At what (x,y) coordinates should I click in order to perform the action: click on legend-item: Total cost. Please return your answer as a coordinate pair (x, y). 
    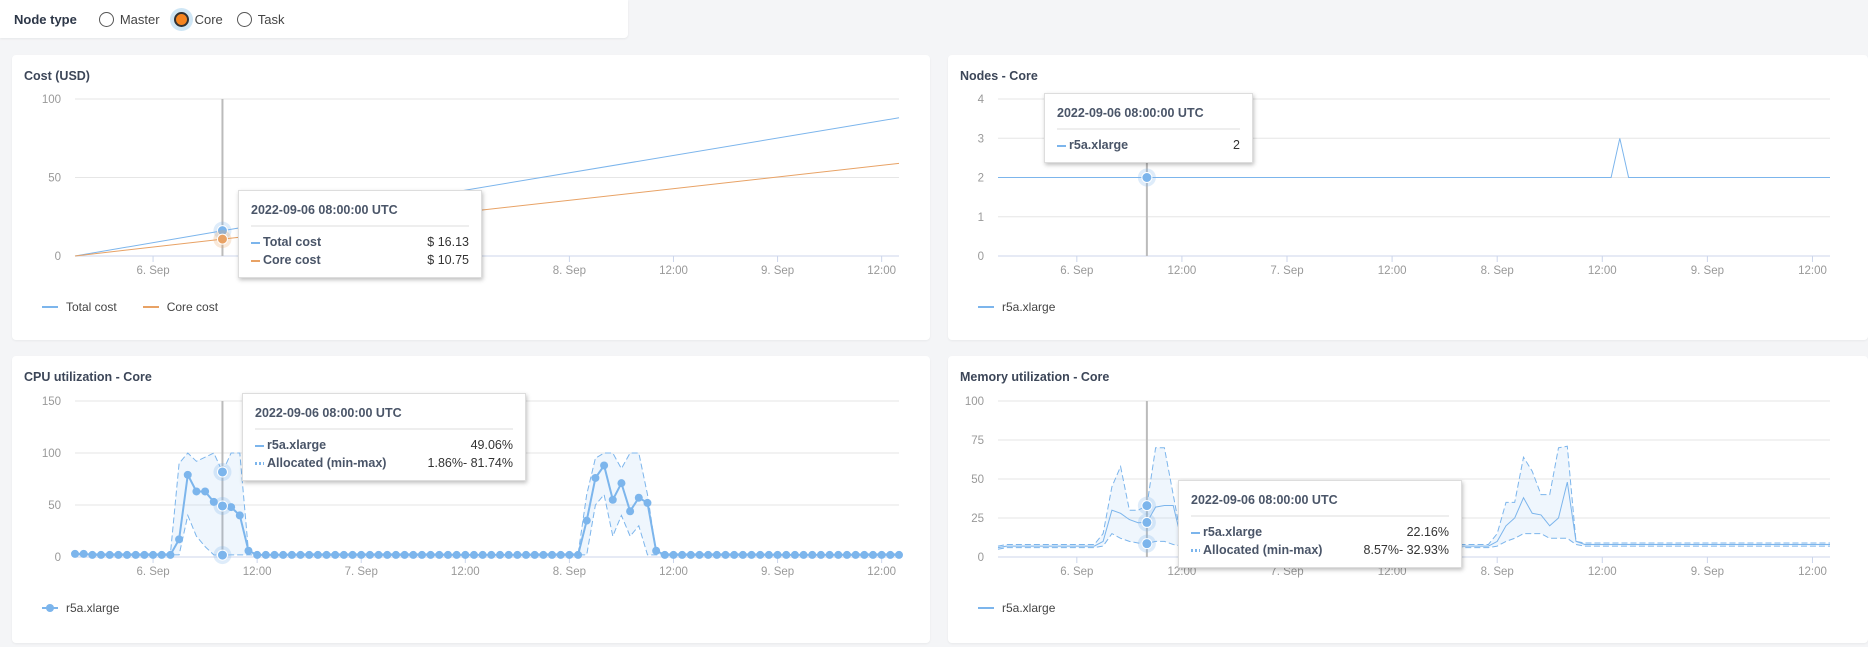
    Looking at the image, I should click on (79, 307).